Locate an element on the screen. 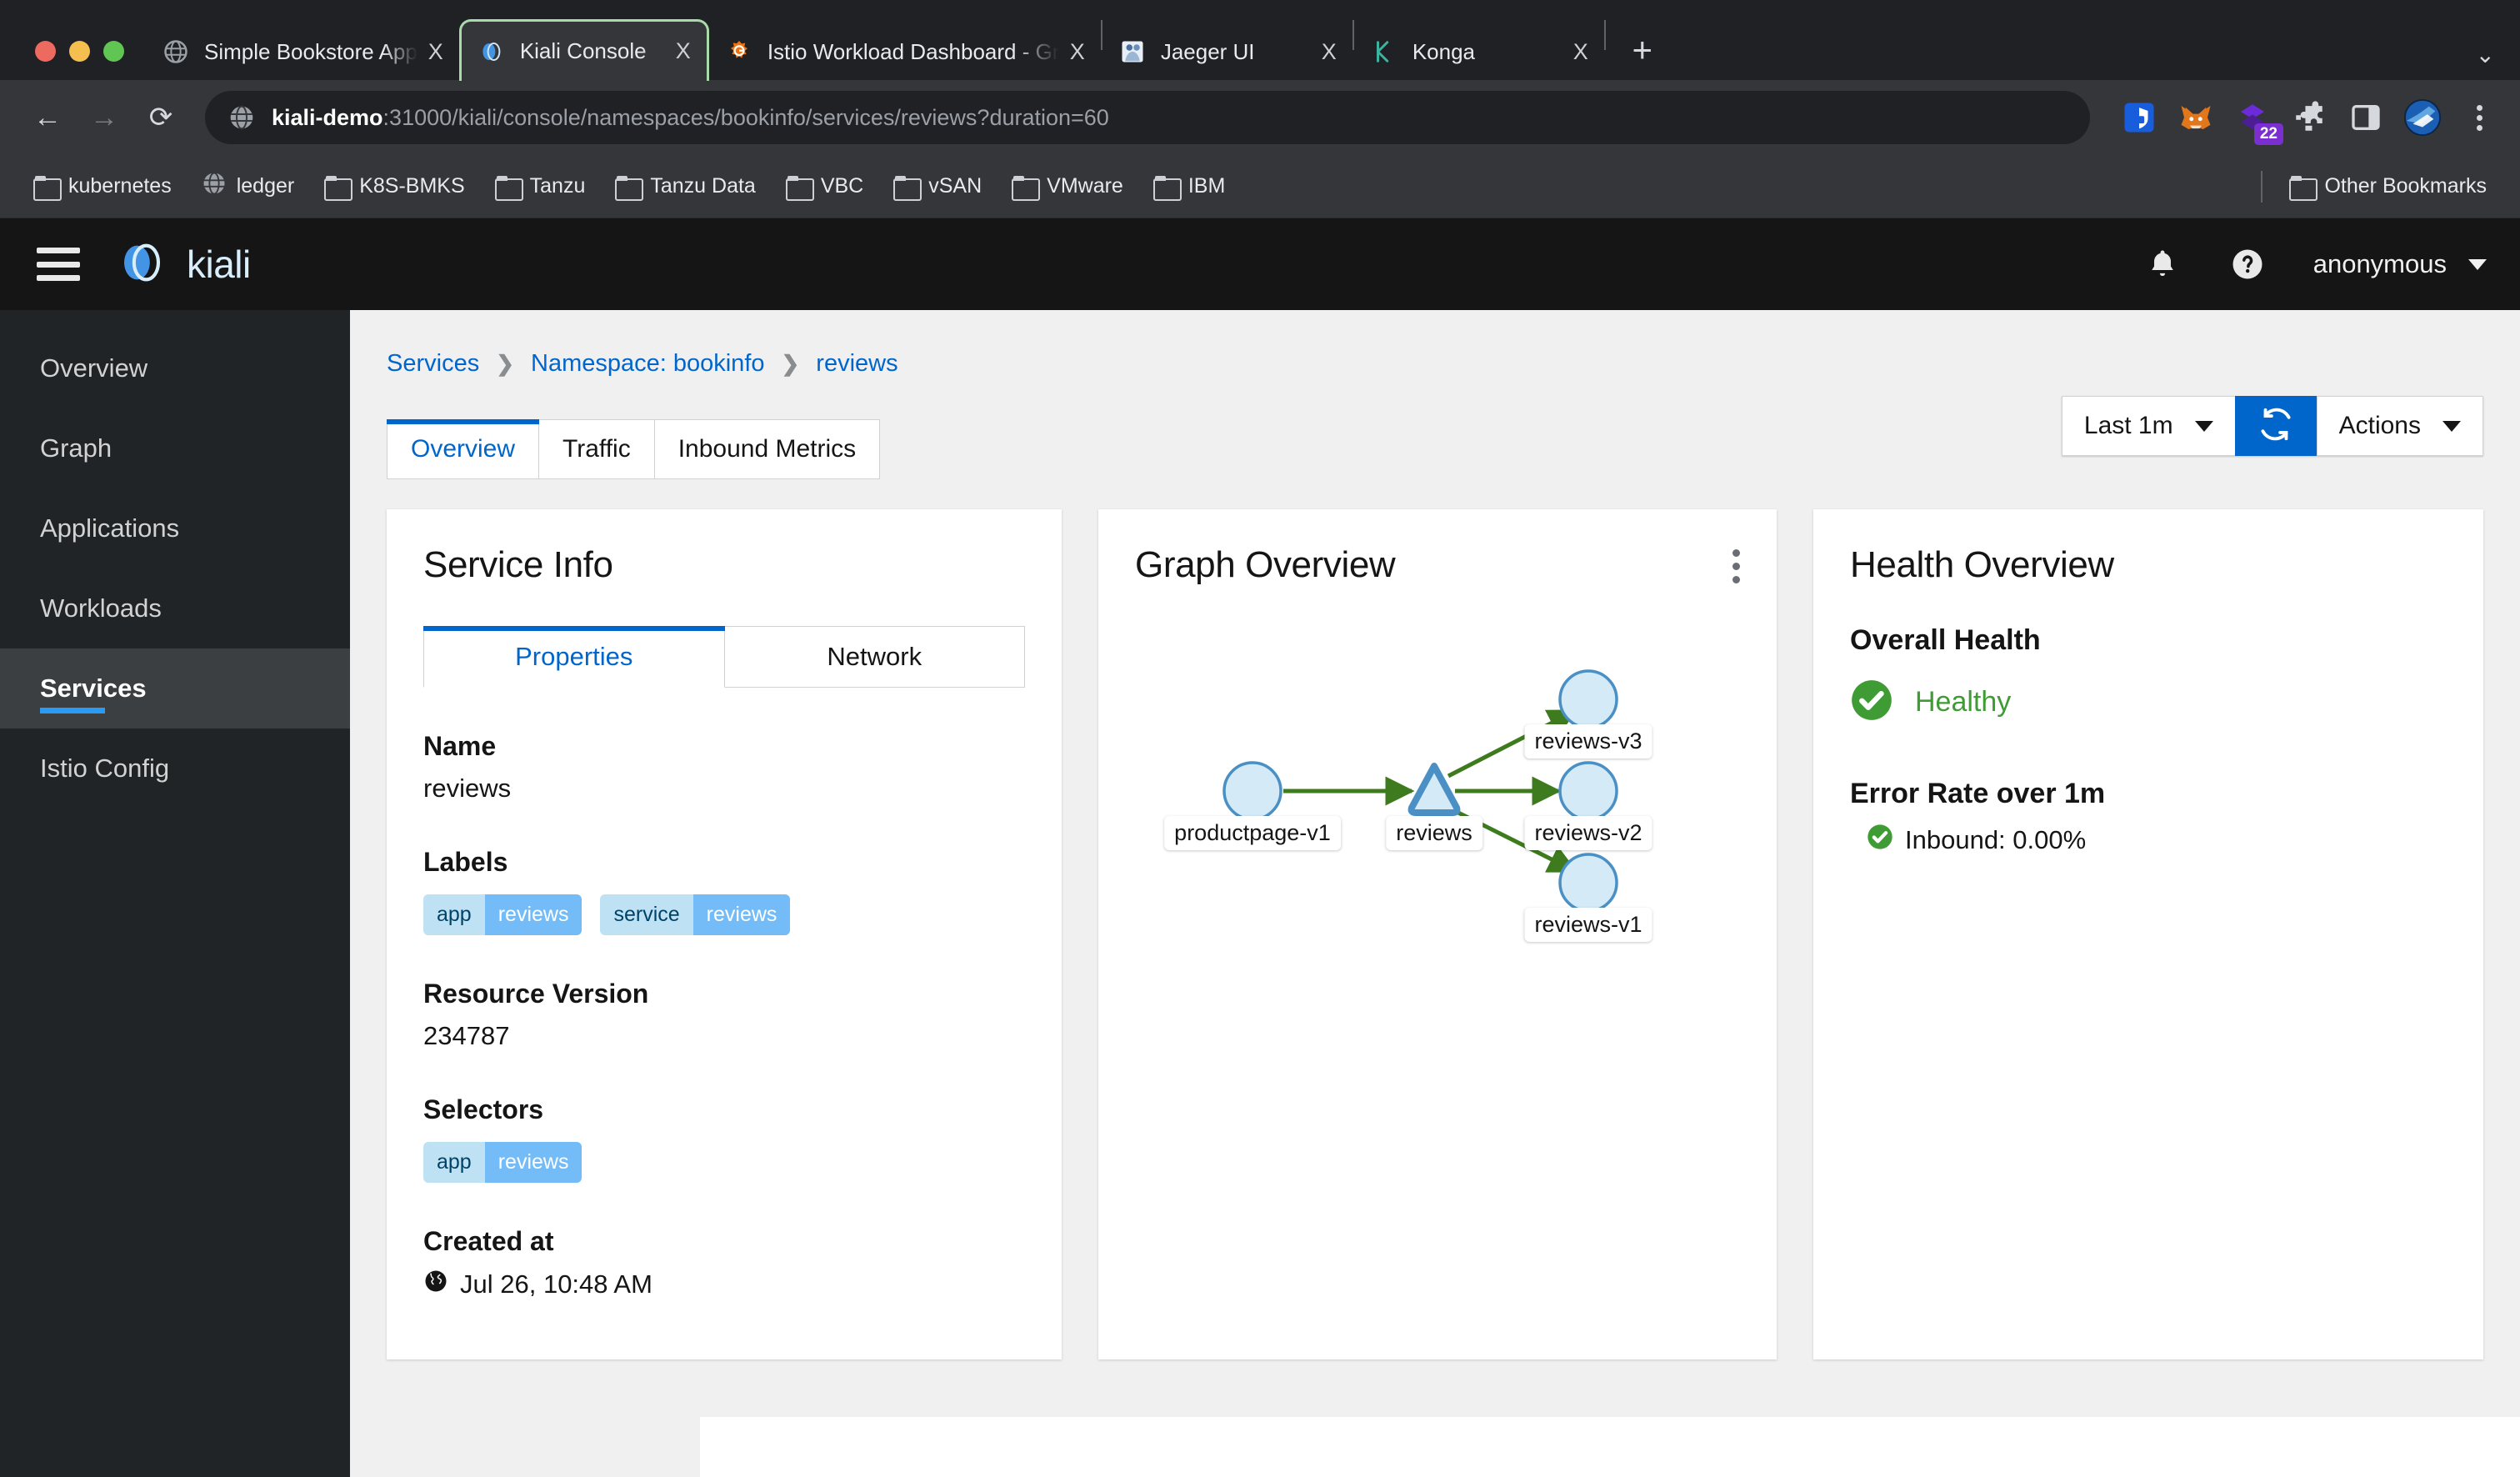  sidebar-item-workloads: Workloads is located at coordinates (175, 608).